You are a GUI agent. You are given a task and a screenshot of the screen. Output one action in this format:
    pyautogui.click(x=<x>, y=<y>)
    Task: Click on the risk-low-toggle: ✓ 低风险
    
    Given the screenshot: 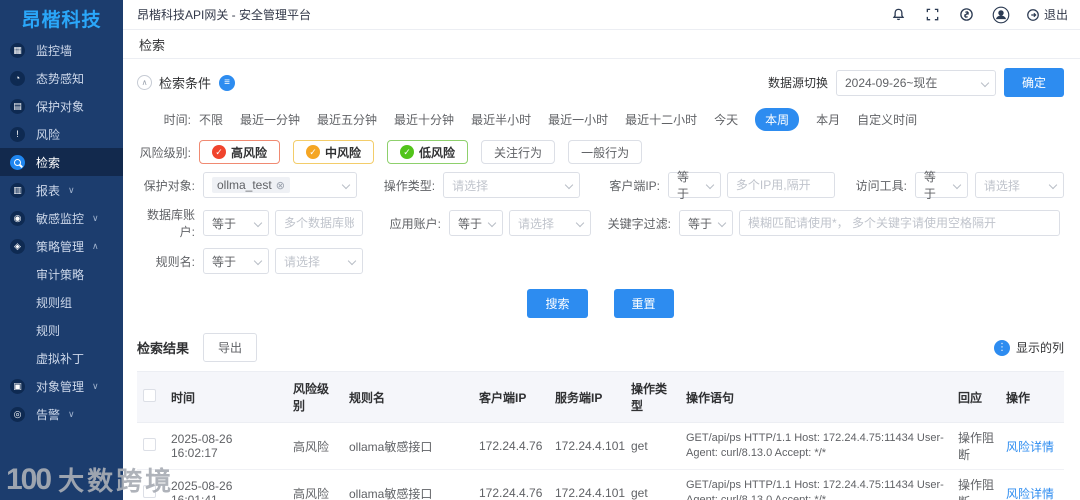 What is the action you would take?
    pyautogui.click(x=428, y=152)
    